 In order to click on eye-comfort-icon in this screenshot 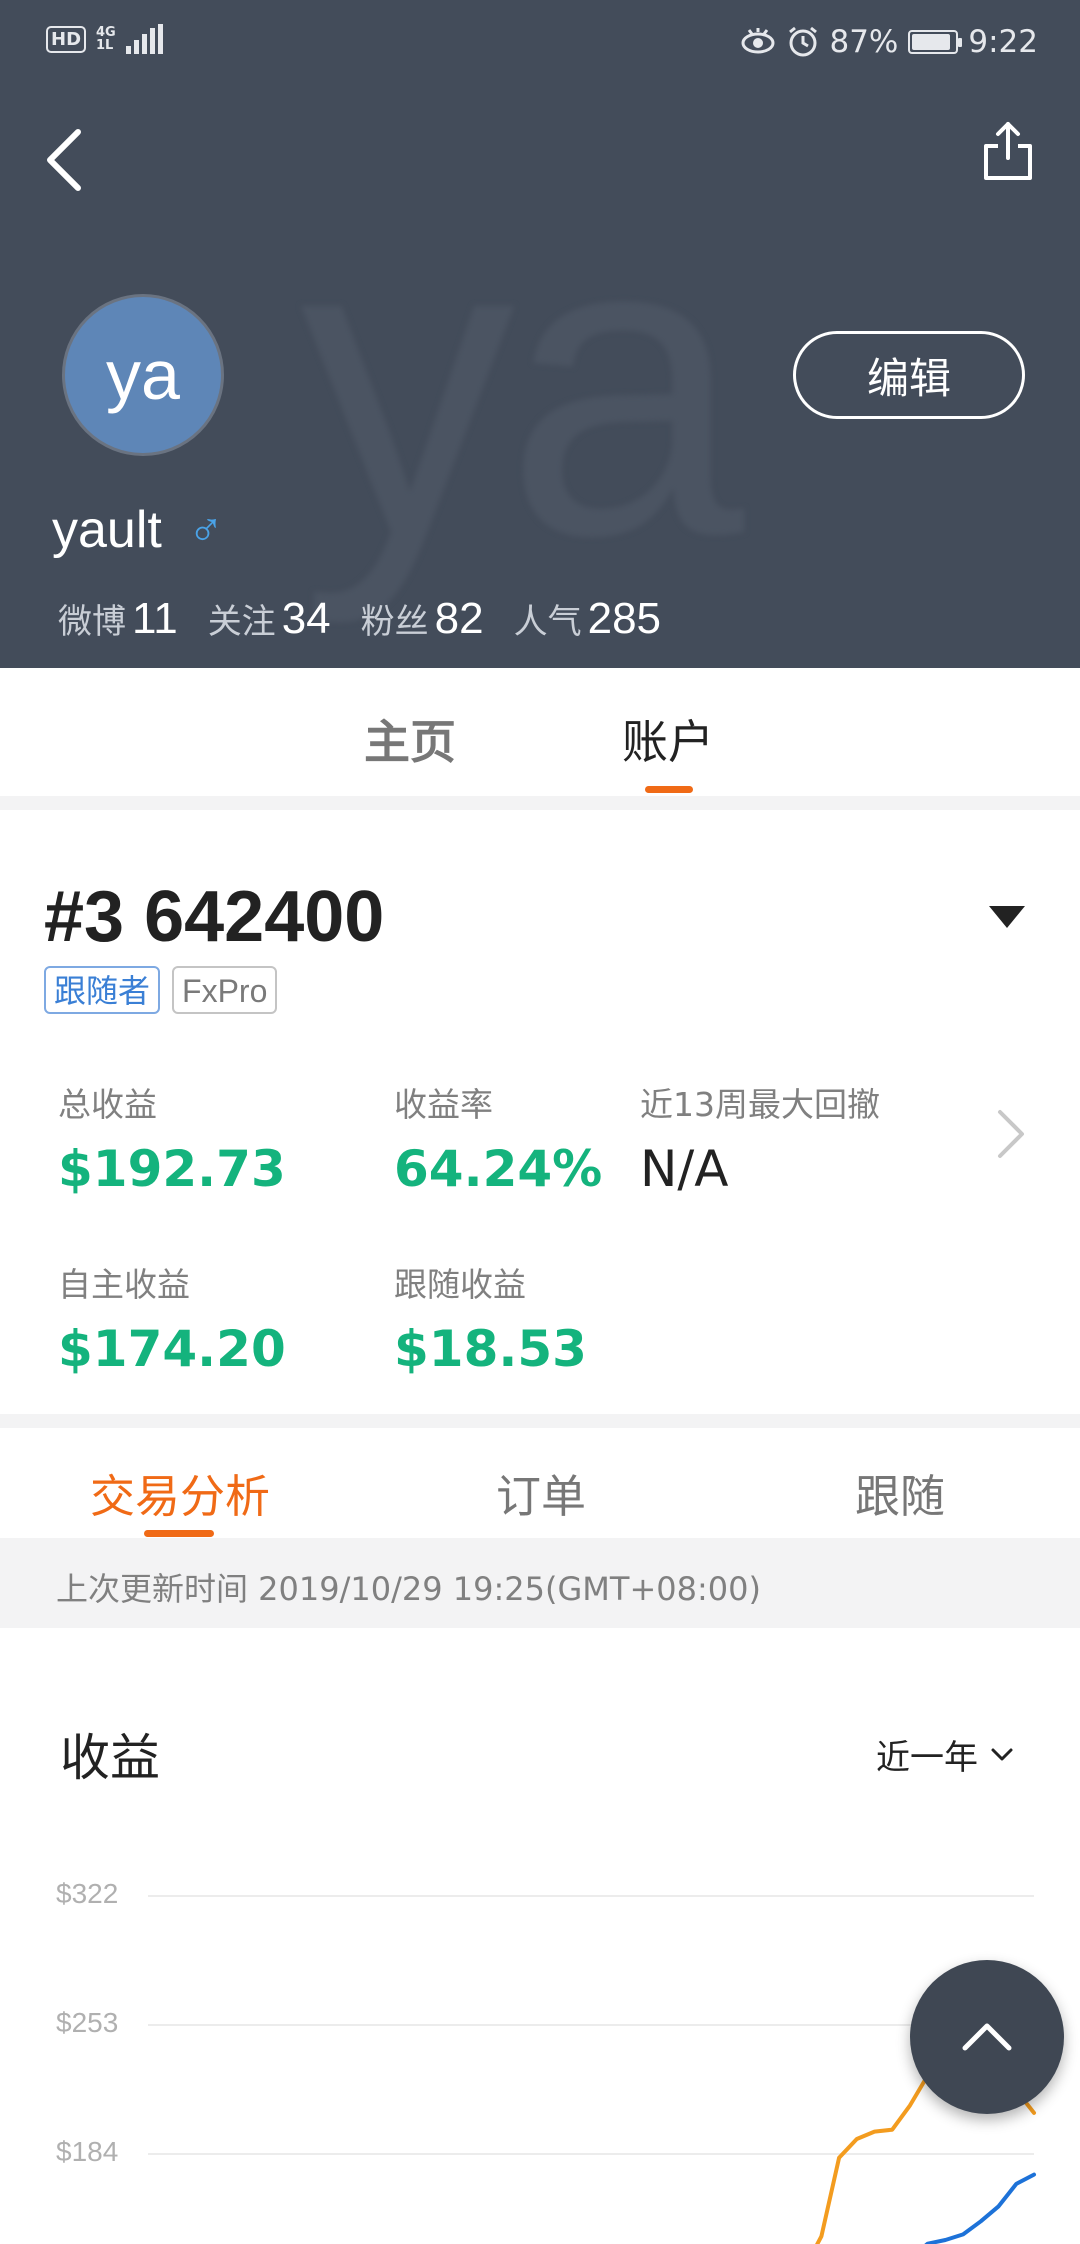, I will do `click(758, 41)`.